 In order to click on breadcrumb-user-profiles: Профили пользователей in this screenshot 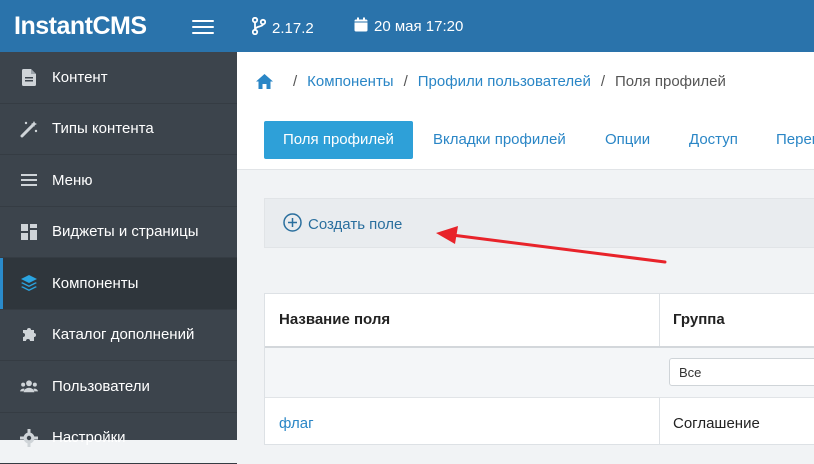, I will do `click(504, 81)`.